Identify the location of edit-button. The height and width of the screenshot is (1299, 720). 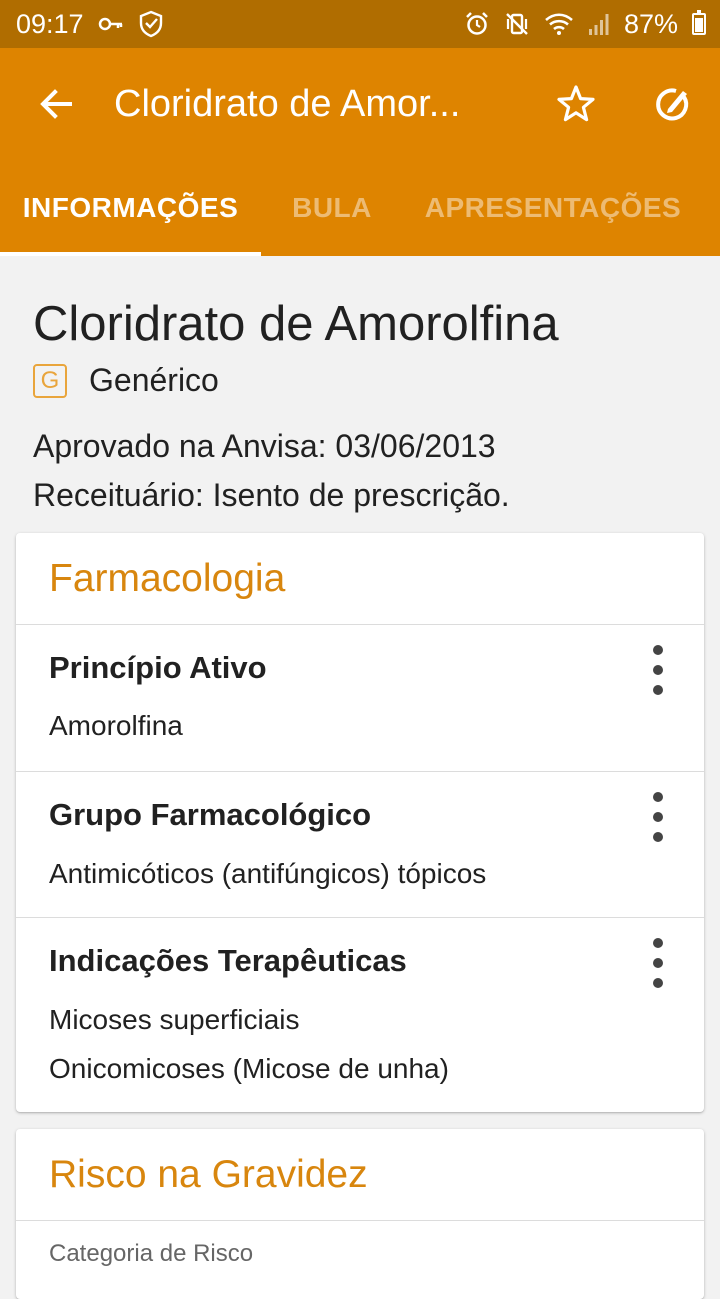
(672, 104).